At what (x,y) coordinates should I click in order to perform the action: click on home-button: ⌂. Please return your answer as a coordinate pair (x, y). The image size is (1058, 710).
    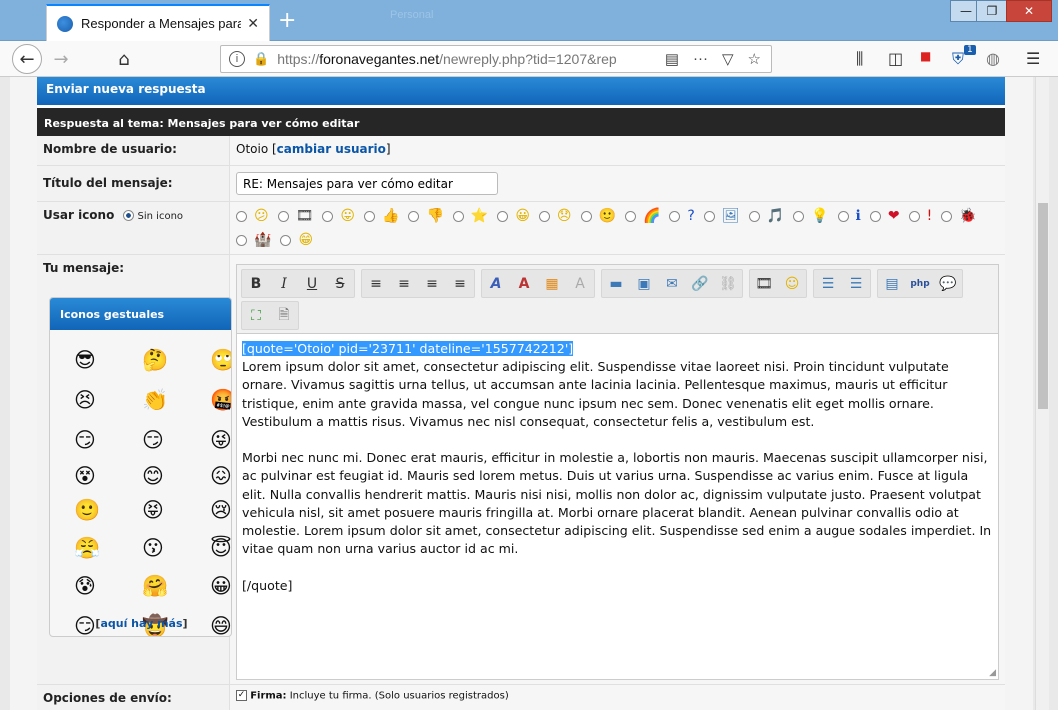
    Looking at the image, I should click on (124, 59).